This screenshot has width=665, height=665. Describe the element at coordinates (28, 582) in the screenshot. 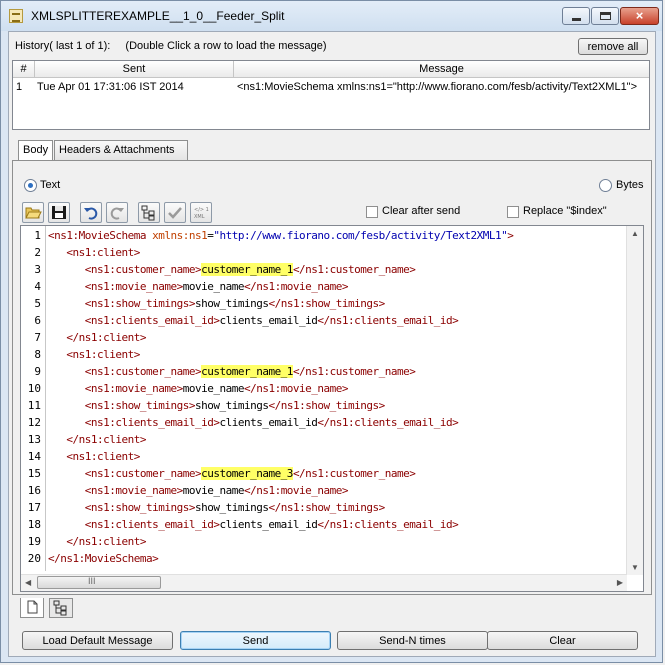

I see `scroll-left-icon: ◀` at that location.